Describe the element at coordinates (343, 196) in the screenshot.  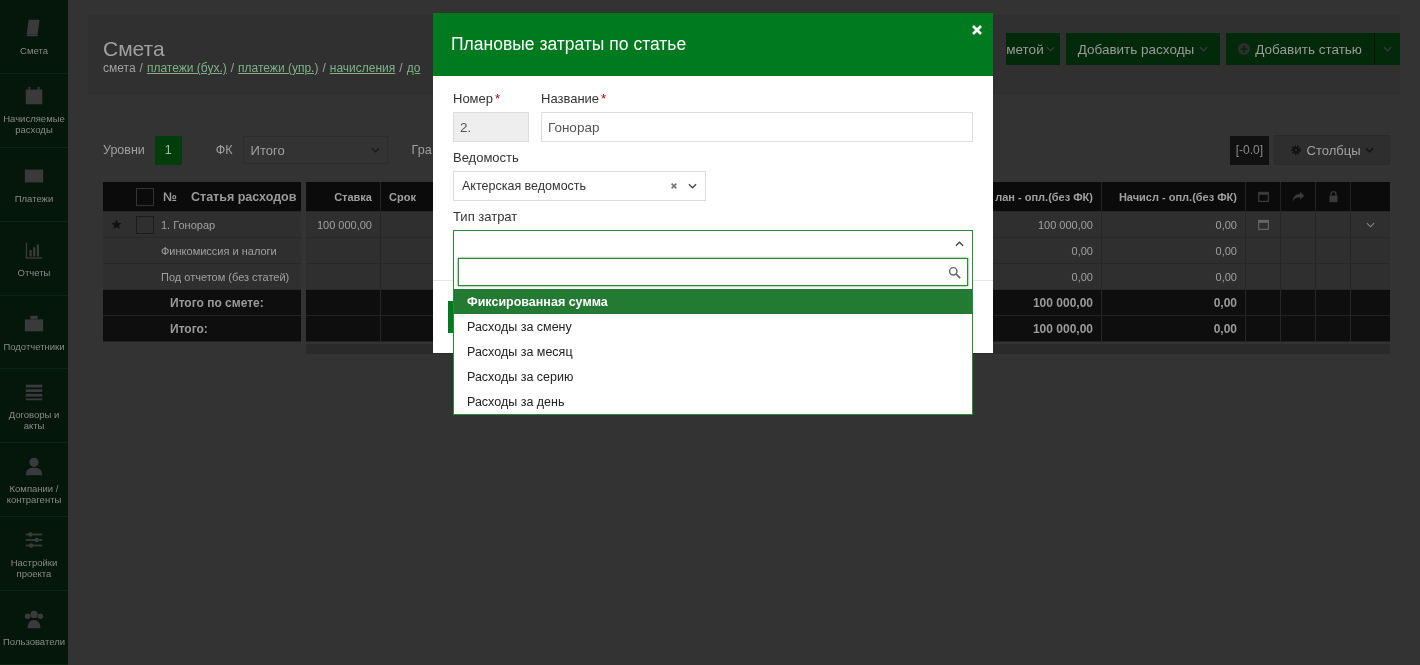
I see `column-header: Ставка` at that location.